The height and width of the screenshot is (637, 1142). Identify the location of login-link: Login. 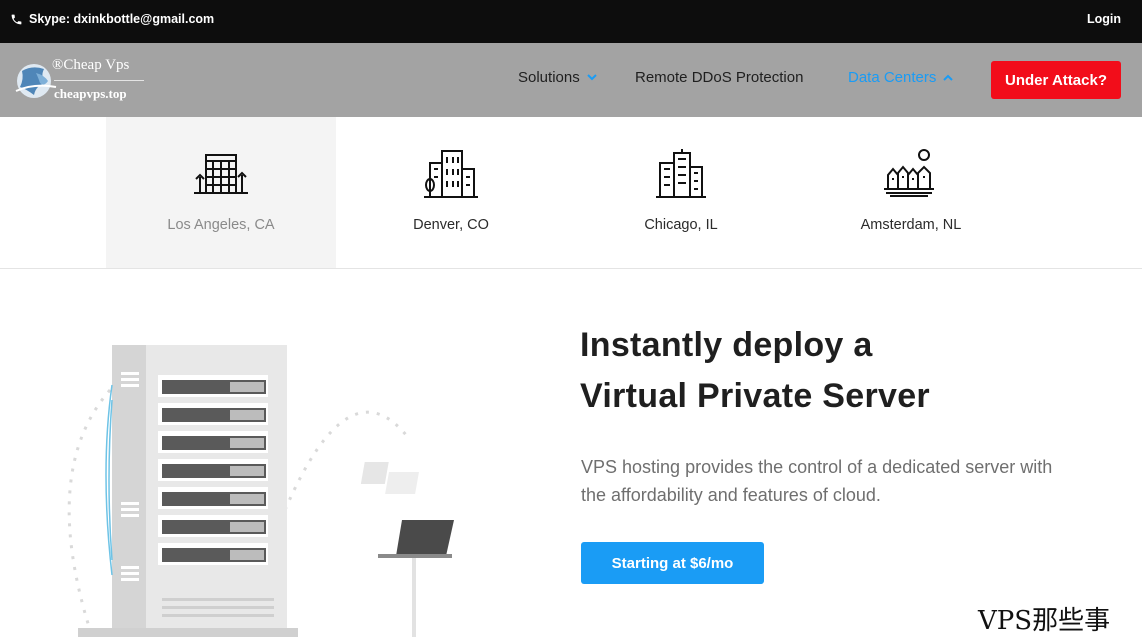
(1104, 19).